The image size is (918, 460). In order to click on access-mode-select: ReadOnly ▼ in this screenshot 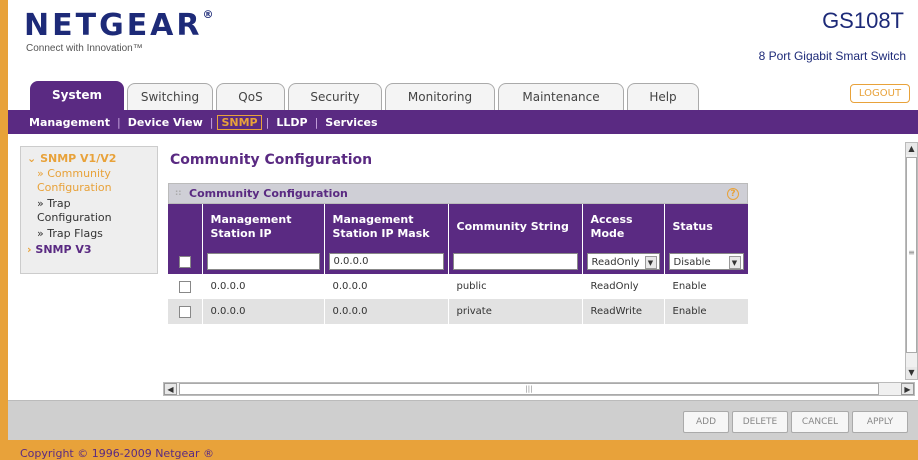, I will do `click(623, 261)`.